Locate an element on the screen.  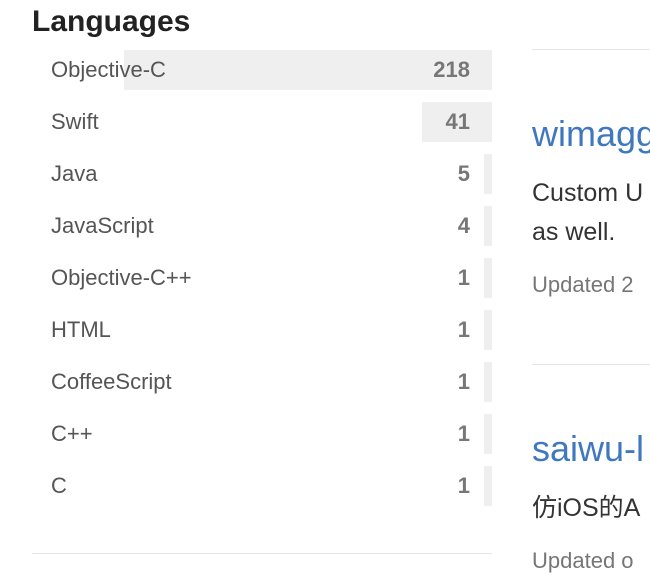
language-count: 218 is located at coordinates (451, 69).